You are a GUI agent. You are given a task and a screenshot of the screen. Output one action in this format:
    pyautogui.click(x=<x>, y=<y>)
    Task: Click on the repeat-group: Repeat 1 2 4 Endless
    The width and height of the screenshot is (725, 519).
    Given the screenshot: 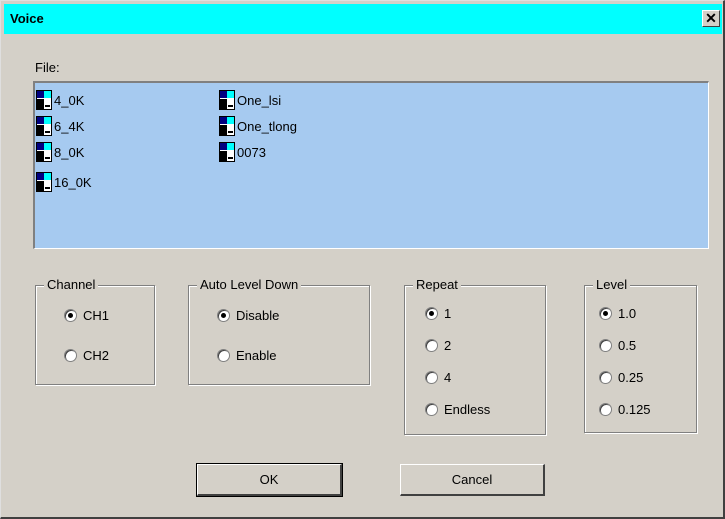 What is the action you would take?
    pyautogui.click(x=475, y=356)
    